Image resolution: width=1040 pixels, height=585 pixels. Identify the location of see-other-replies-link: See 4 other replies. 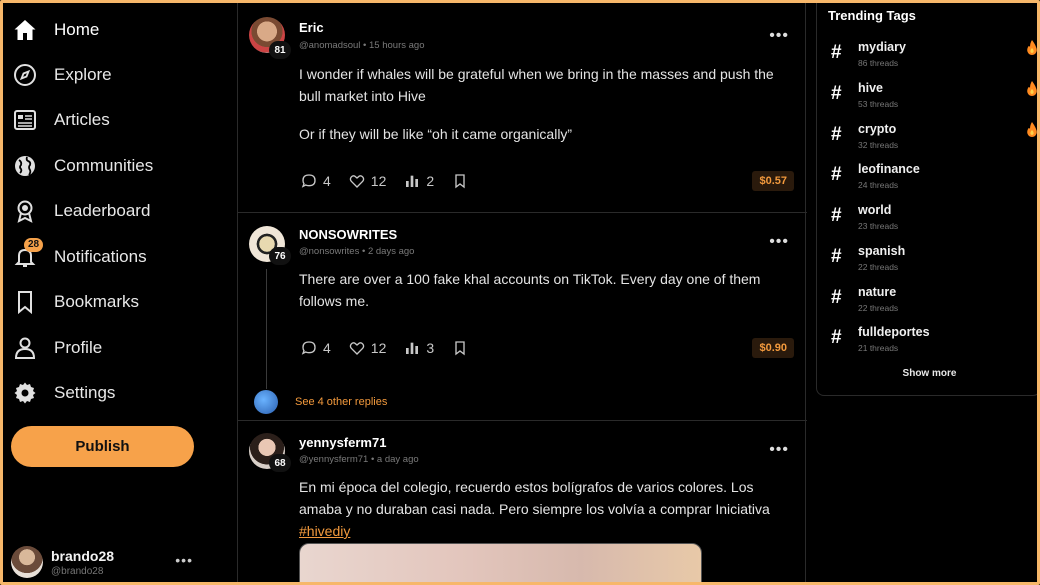
(341, 402).